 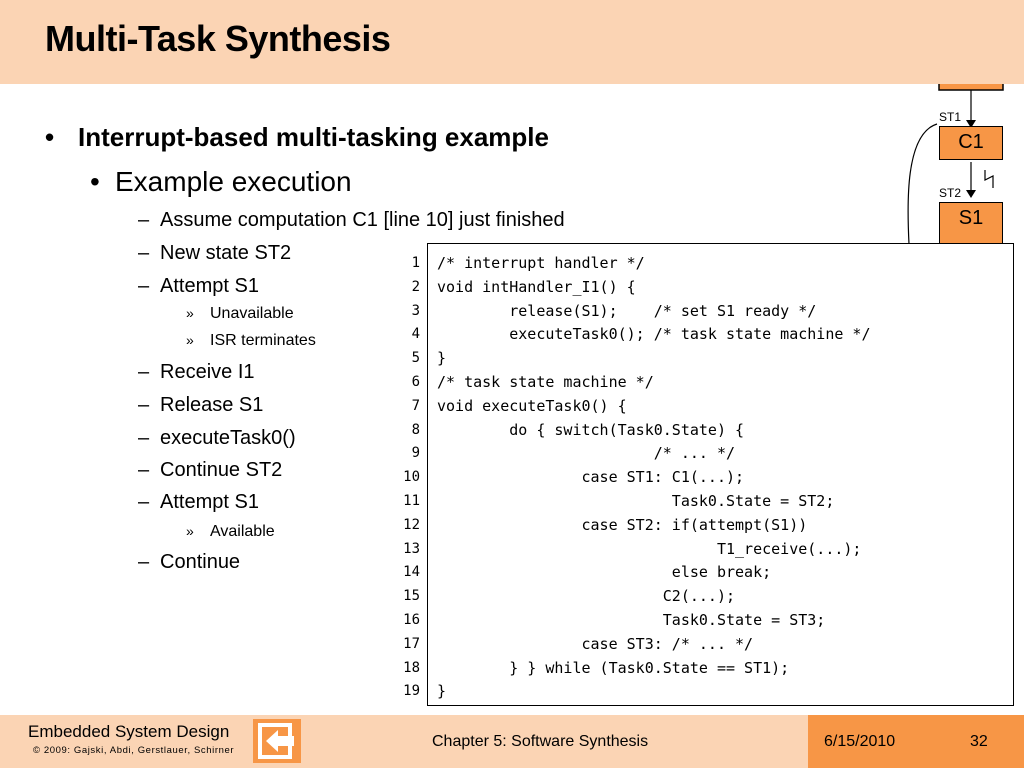 I want to click on bullet-text: Continue, so click(x=200, y=562).